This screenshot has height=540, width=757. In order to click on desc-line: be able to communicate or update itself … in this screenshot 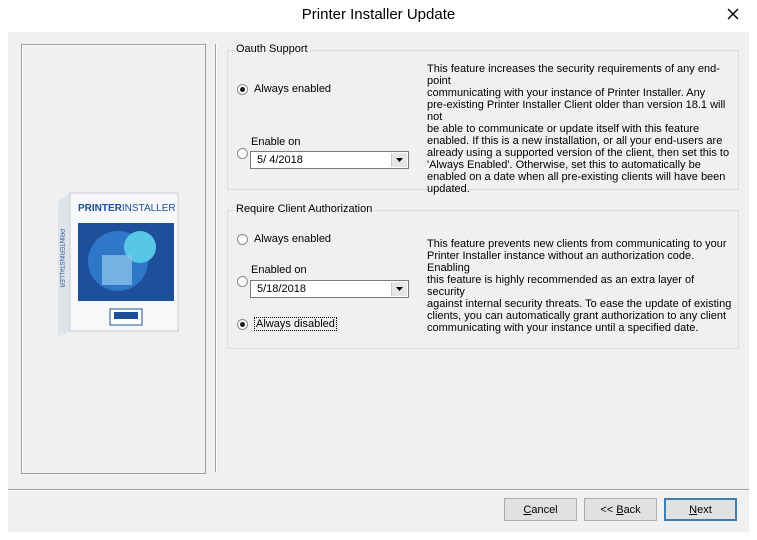, I will do `click(563, 129)`.